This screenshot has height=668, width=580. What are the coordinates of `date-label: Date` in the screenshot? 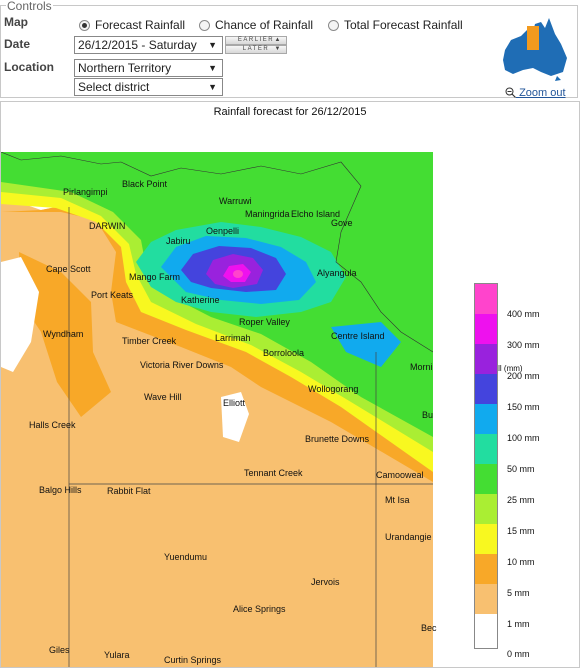 It's located at (17, 44).